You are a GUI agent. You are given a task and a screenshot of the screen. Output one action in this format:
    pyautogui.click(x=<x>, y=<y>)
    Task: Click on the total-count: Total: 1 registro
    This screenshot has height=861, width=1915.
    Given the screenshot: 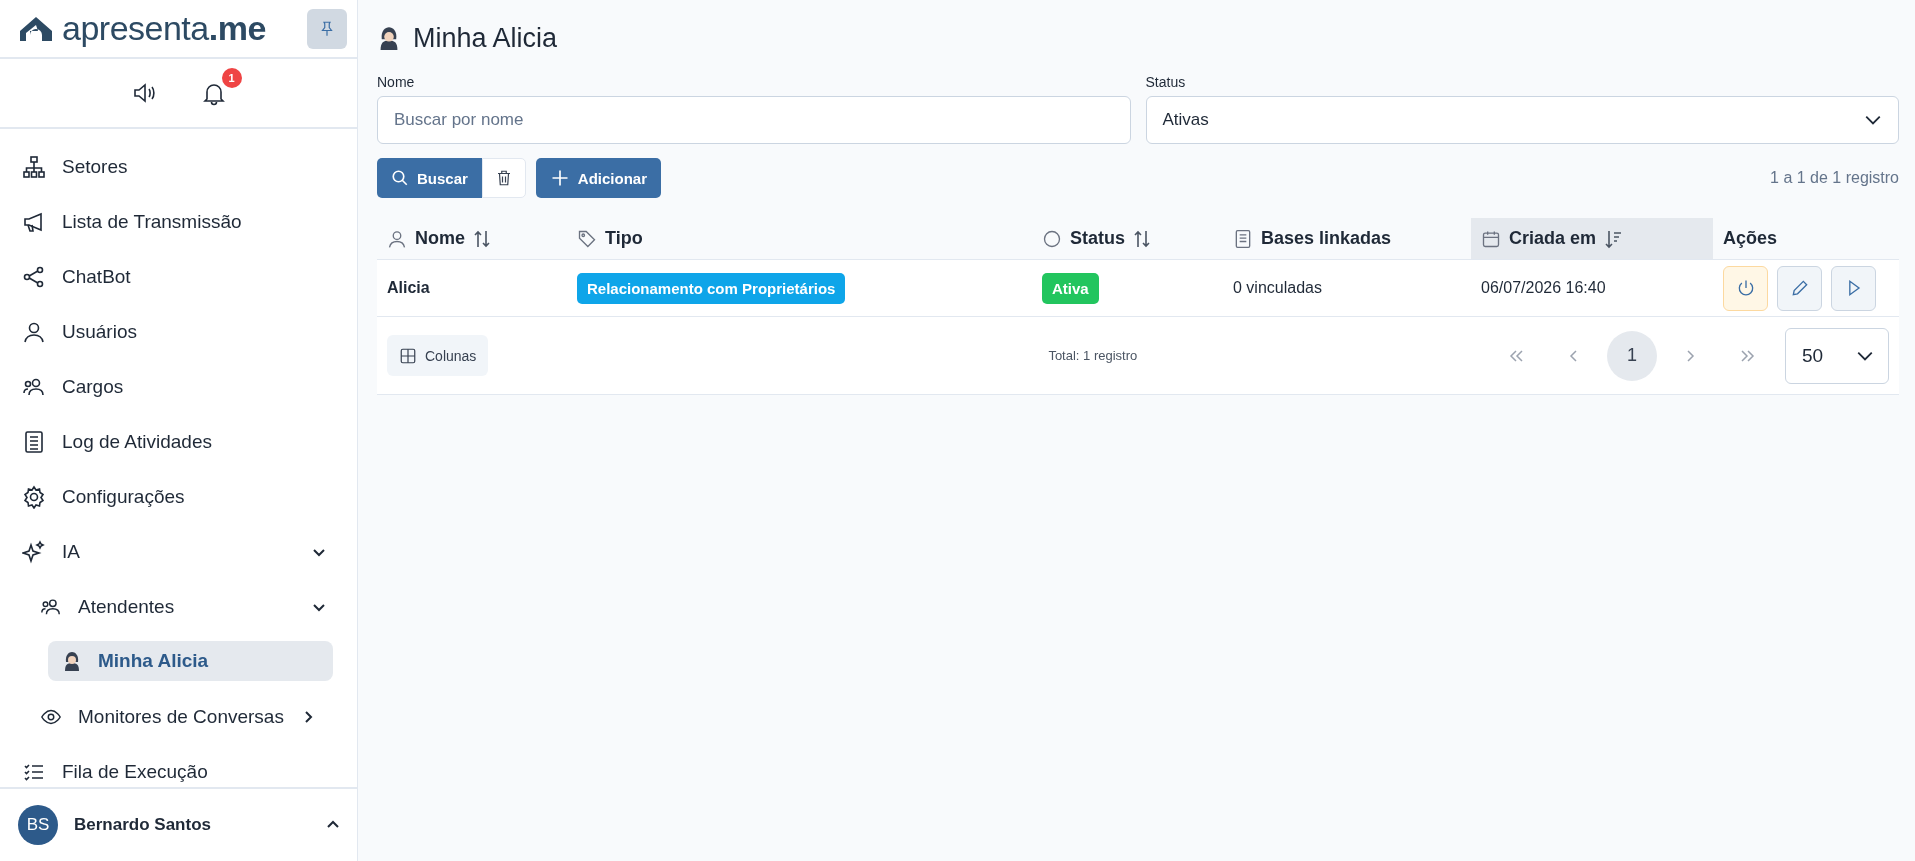 What is the action you would take?
    pyautogui.click(x=1093, y=355)
    